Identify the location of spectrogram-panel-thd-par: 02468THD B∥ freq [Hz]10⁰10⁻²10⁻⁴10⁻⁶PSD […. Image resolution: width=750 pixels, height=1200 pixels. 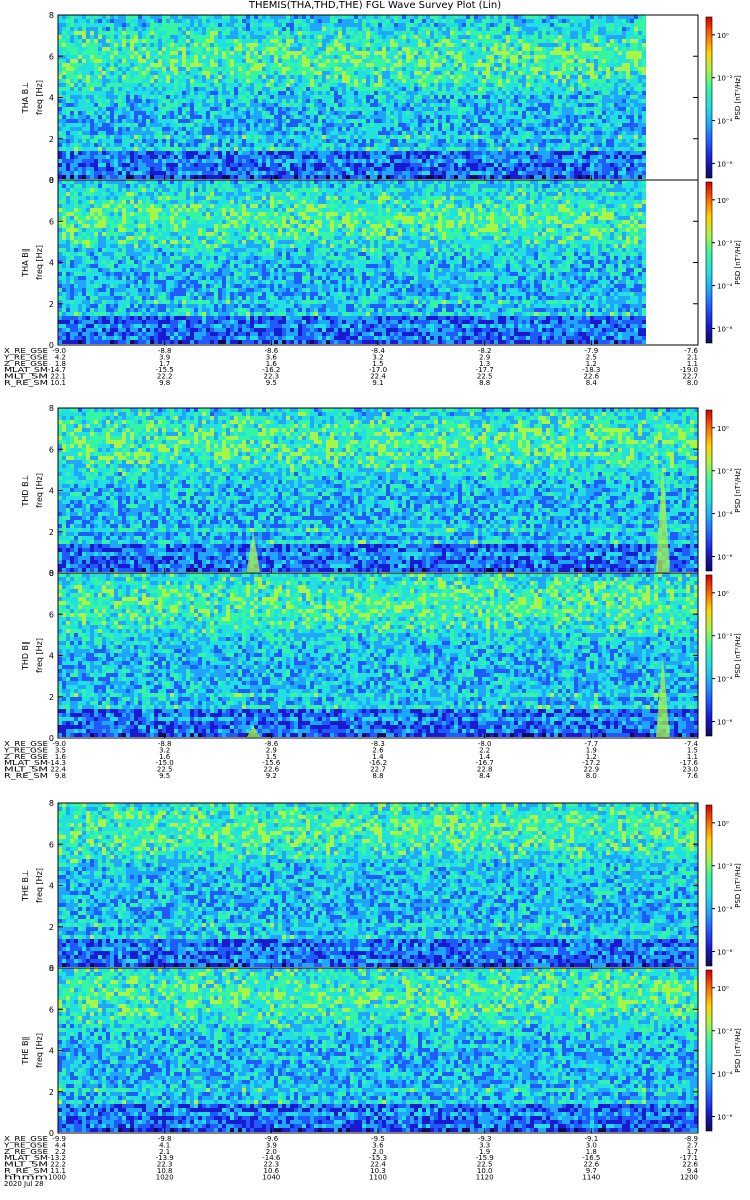
(381, 656).